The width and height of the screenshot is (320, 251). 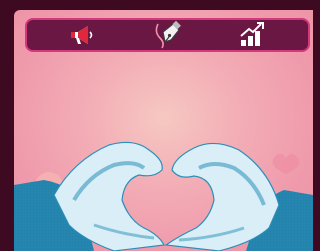 I want to click on write-button, so click(x=167, y=35).